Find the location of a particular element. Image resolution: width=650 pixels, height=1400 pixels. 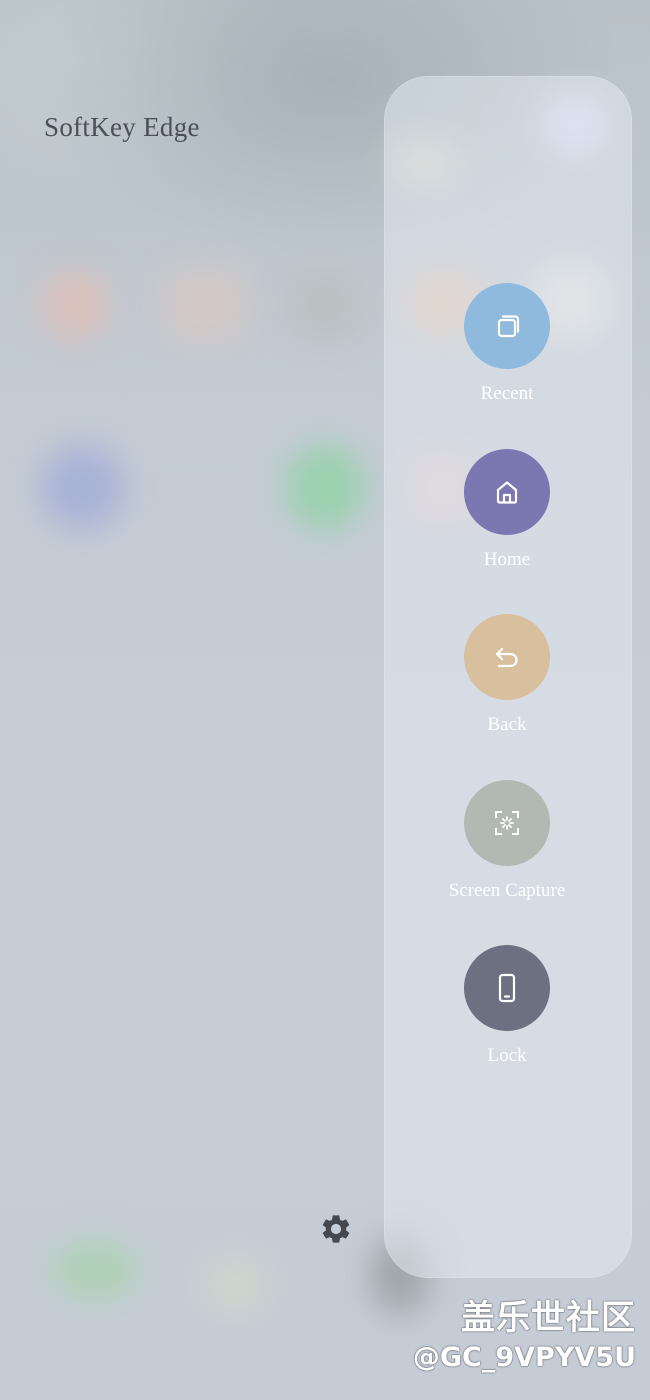

edge-settings-button is located at coordinates (336, 1229).